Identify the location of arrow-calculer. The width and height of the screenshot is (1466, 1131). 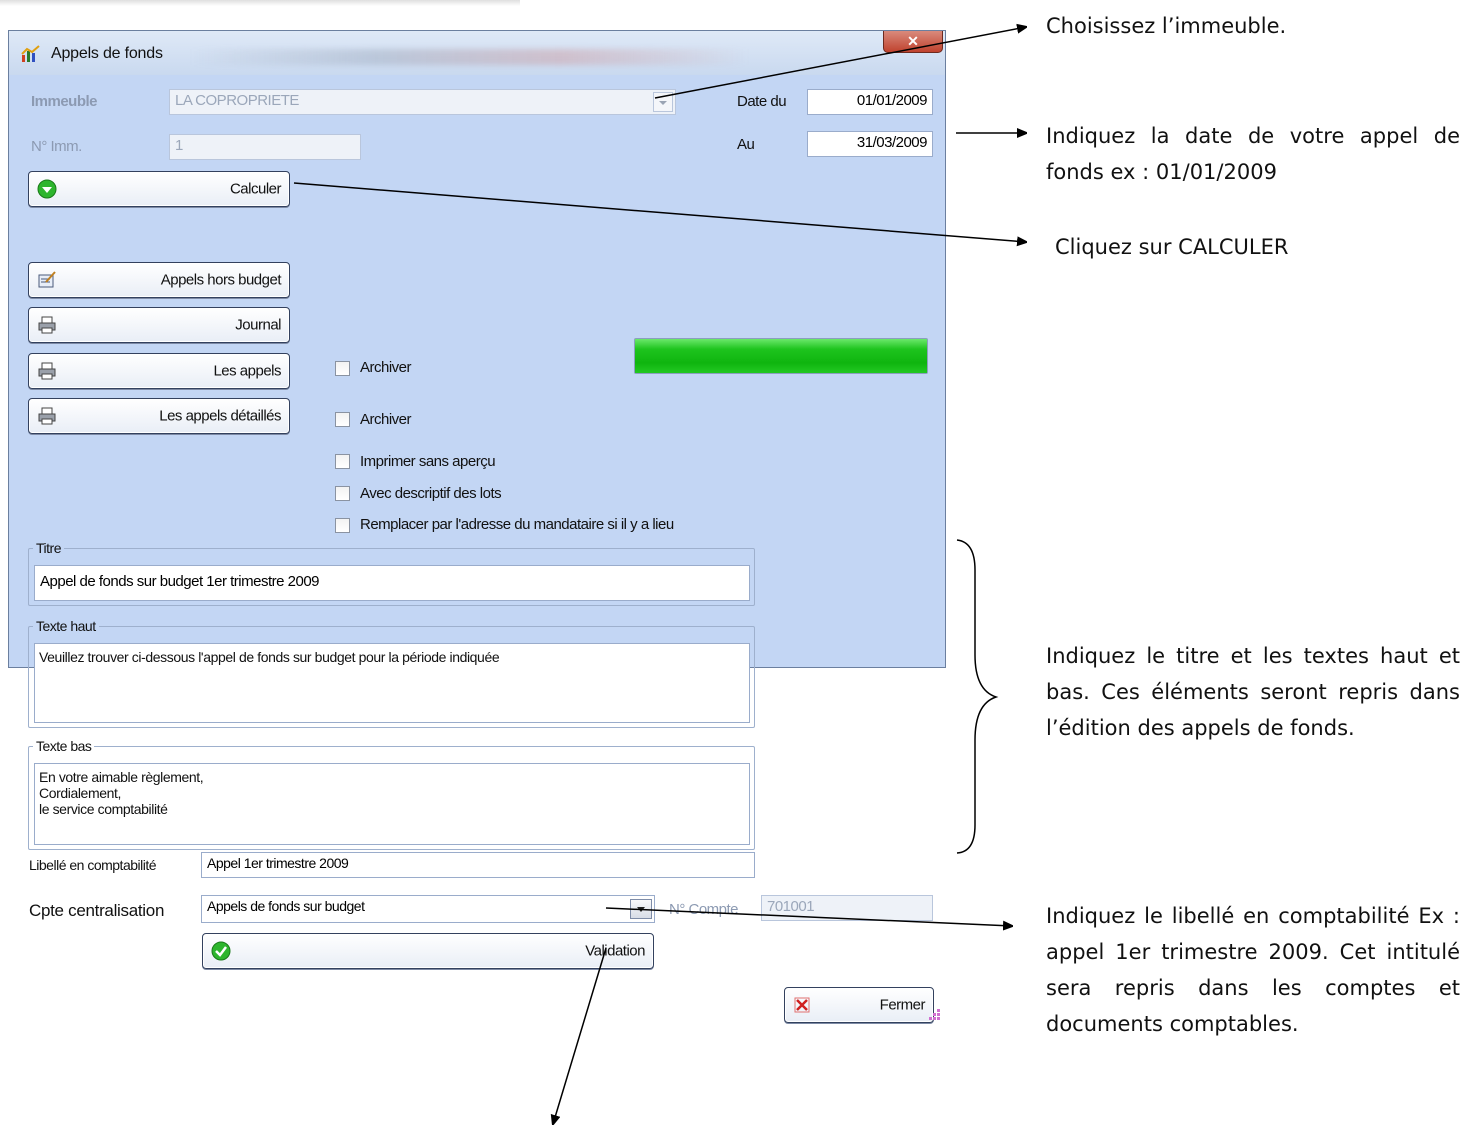
(659, 212).